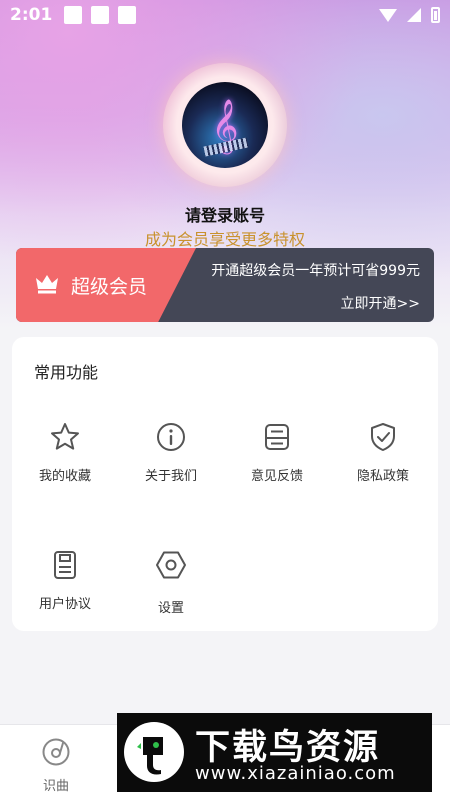 The width and height of the screenshot is (450, 800). What do you see at coordinates (276, 476) in the screenshot?
I see `feature-label: 意见反馈` at bounding box center [276, 476].